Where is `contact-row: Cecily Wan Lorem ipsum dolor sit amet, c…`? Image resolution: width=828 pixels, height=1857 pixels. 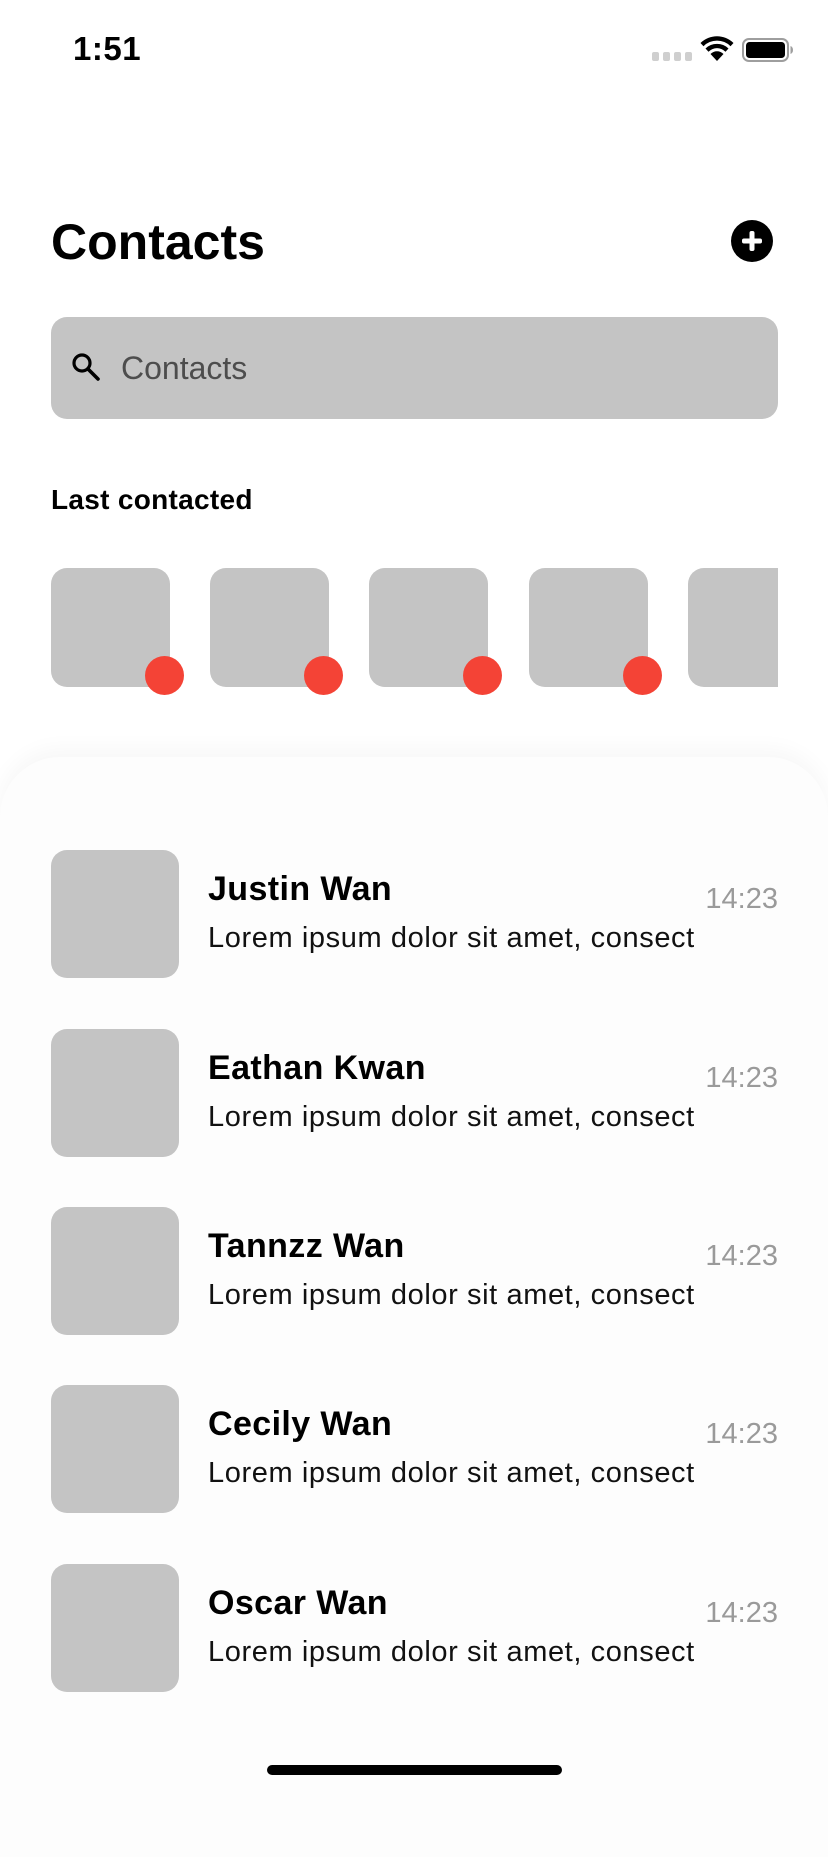 contact-row: Cecily Wan Lorem ipsum dolor sit amet, c… is located at coordinates (414, 1449).